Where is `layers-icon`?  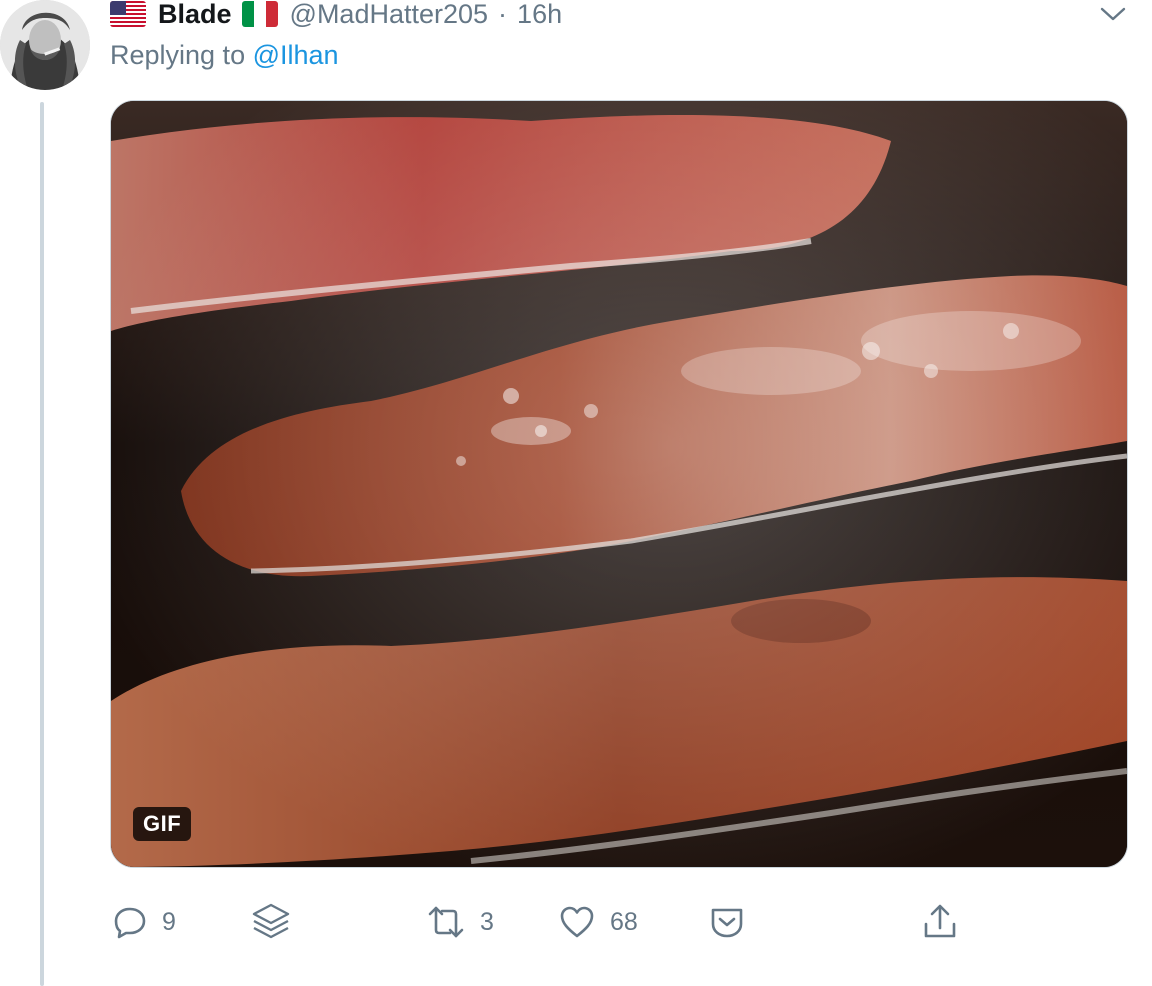 layers-icon is located at coordinates (271, 922).